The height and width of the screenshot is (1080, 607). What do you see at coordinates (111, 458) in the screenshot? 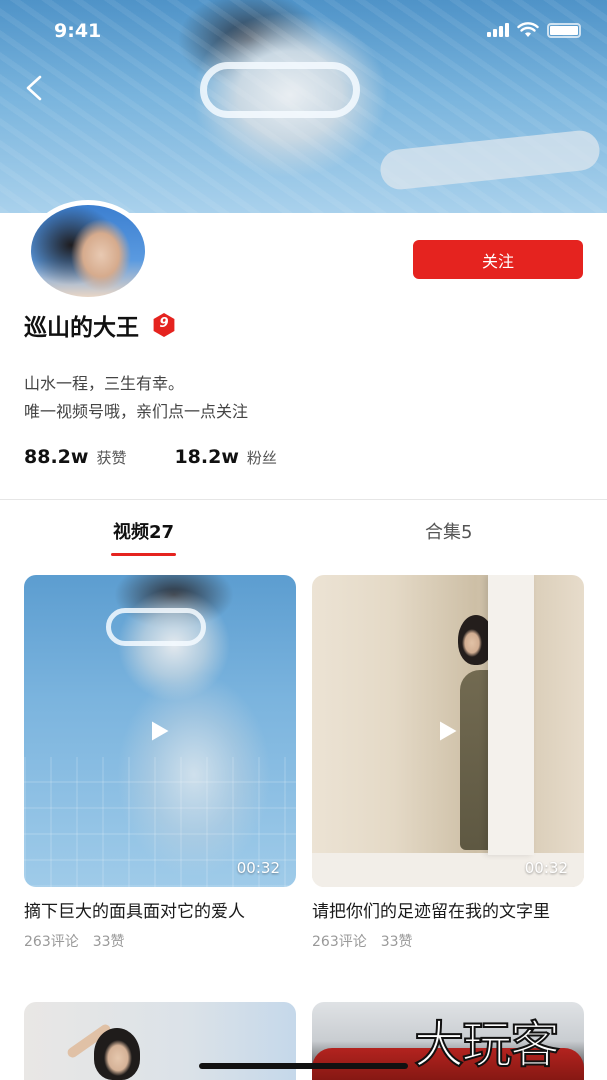
I see `stat-likes-label: 获赞` at bounding box center [111, 458].